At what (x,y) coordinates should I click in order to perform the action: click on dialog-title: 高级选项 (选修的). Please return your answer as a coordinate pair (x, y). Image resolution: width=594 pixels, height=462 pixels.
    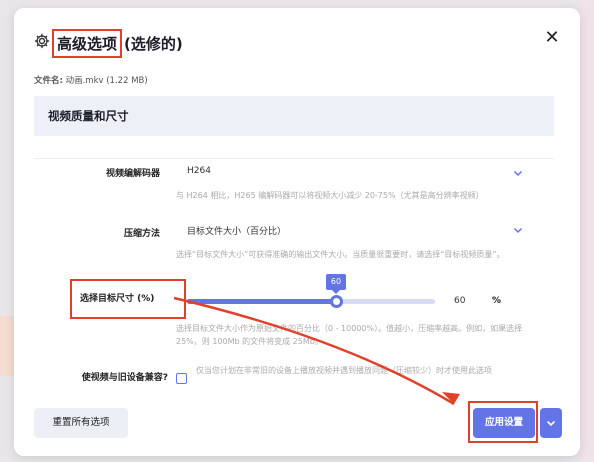
    Looking at the image, I should click on (108, 43).